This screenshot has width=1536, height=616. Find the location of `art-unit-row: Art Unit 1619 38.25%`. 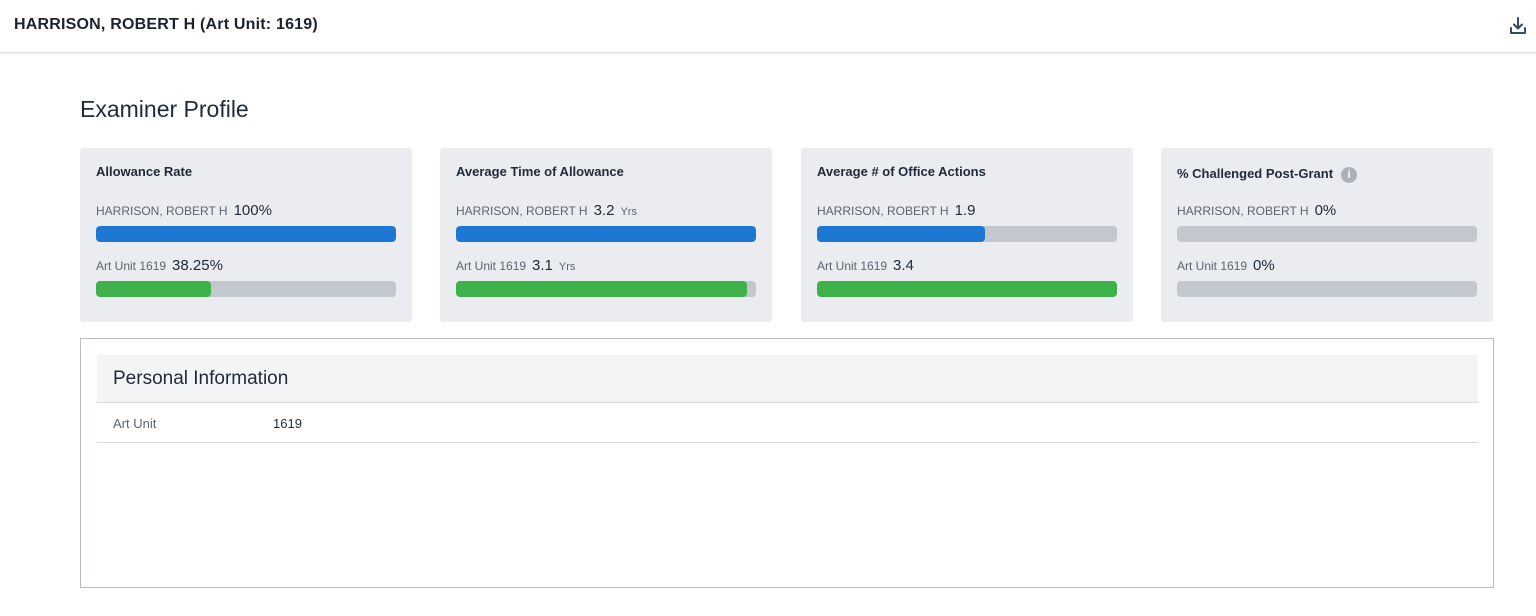

art-unit-row: Art Unit 1619 38.25% is located at coordinates (246, 277).